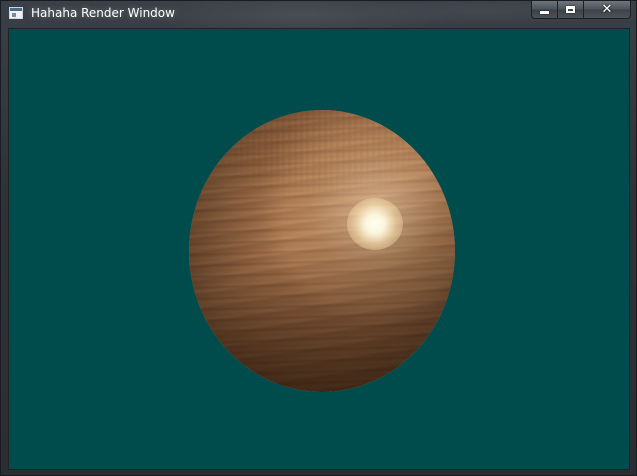 Image resolution: width=637 pixels, height=476 pixels. I want to click on app-window-icon, so click(16, 13).